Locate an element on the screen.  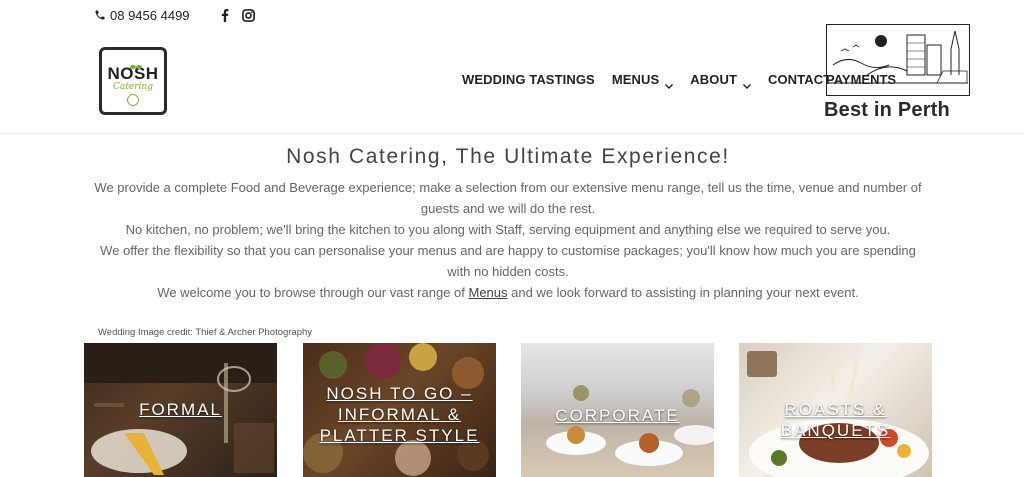
leaf-icon is located at coordinates (136, 63).